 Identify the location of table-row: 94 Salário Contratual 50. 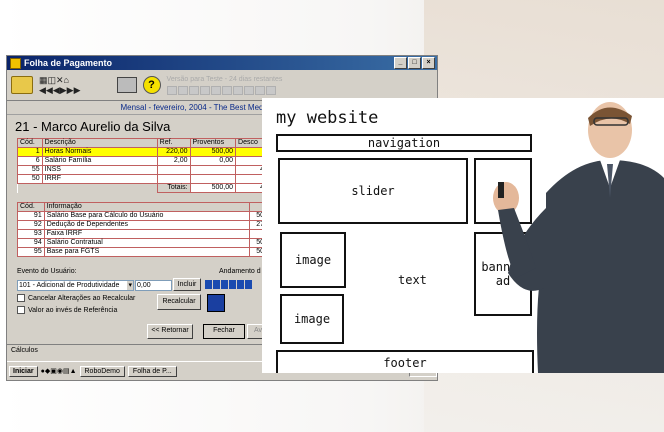
(142, 243).